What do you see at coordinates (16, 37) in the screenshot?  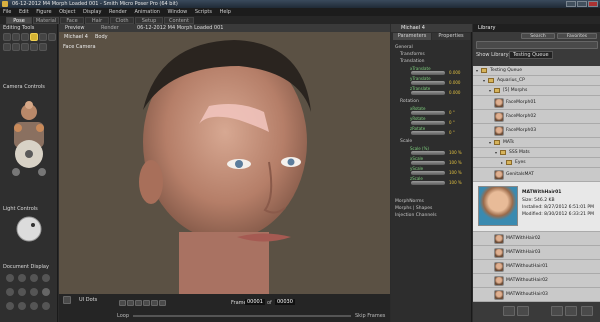 I see `twist-tool-icon` at bounding box center [16, 37].